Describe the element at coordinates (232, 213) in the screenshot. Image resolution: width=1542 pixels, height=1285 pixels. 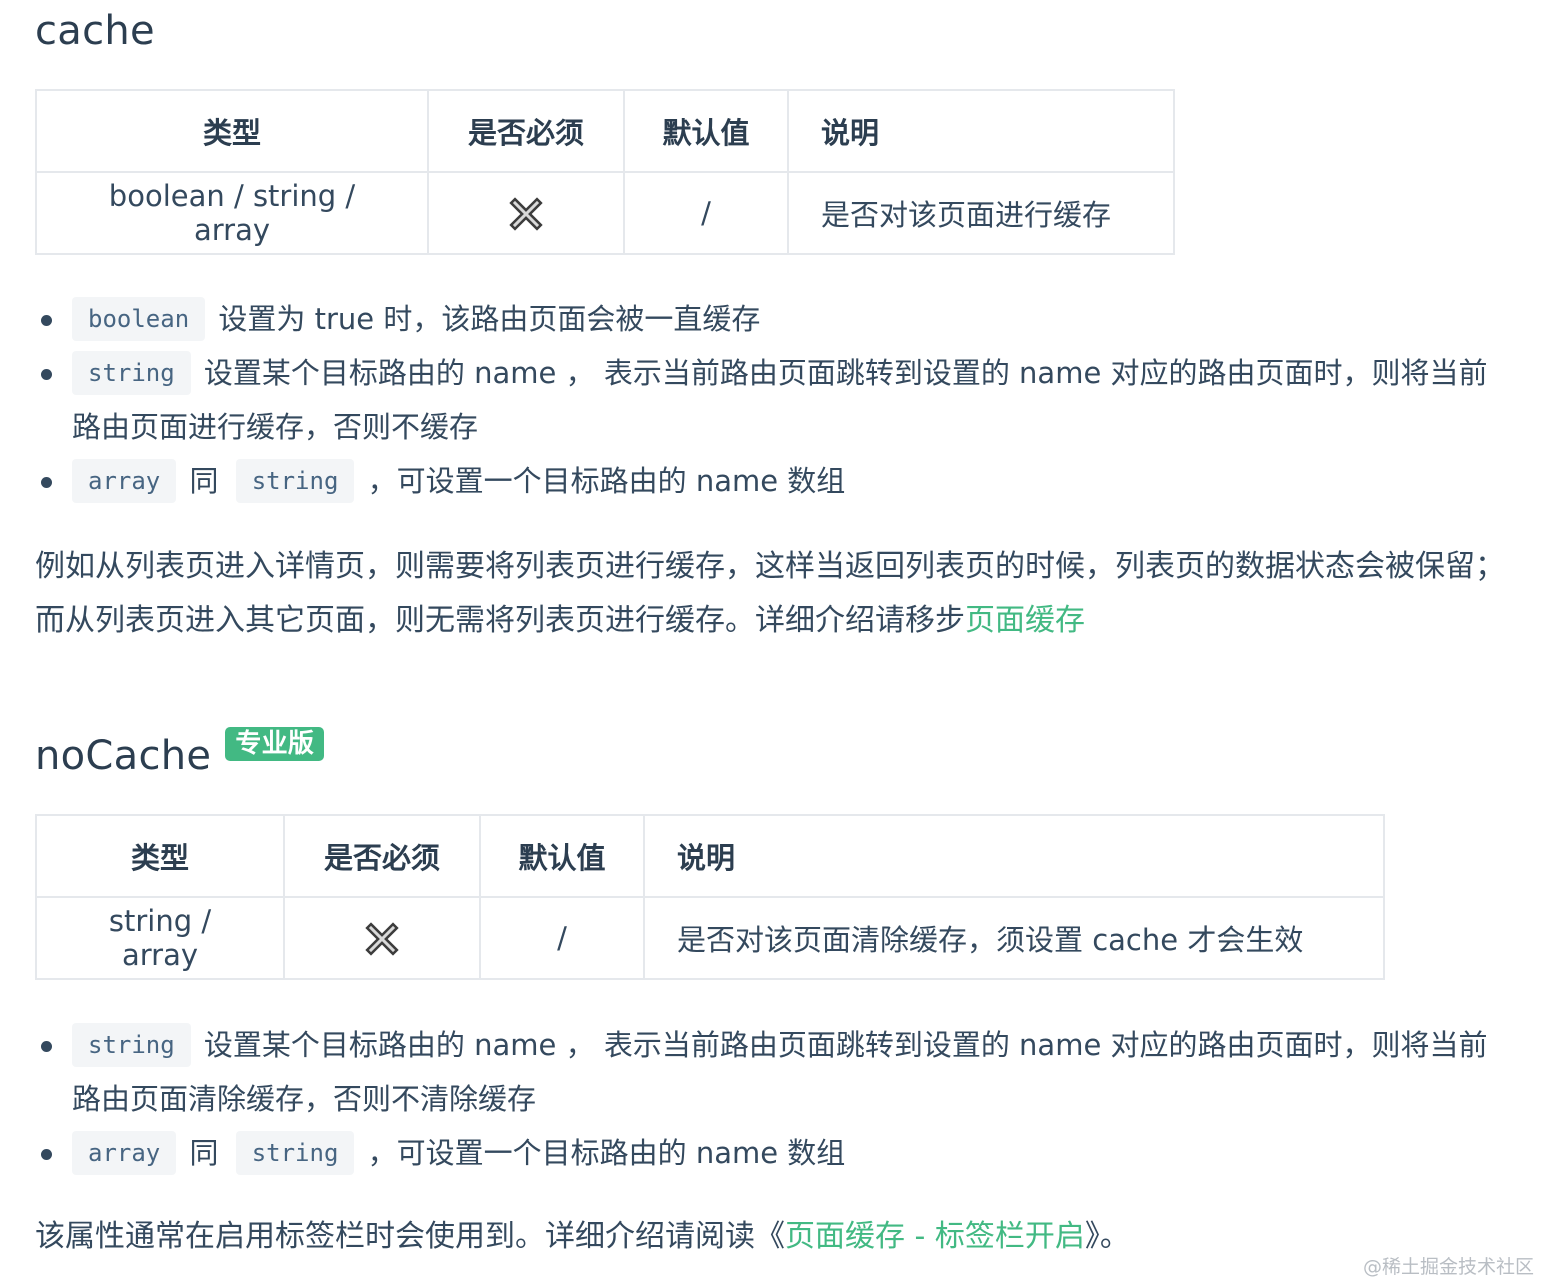
I see `cell-type: boolean / string / array` at that location.